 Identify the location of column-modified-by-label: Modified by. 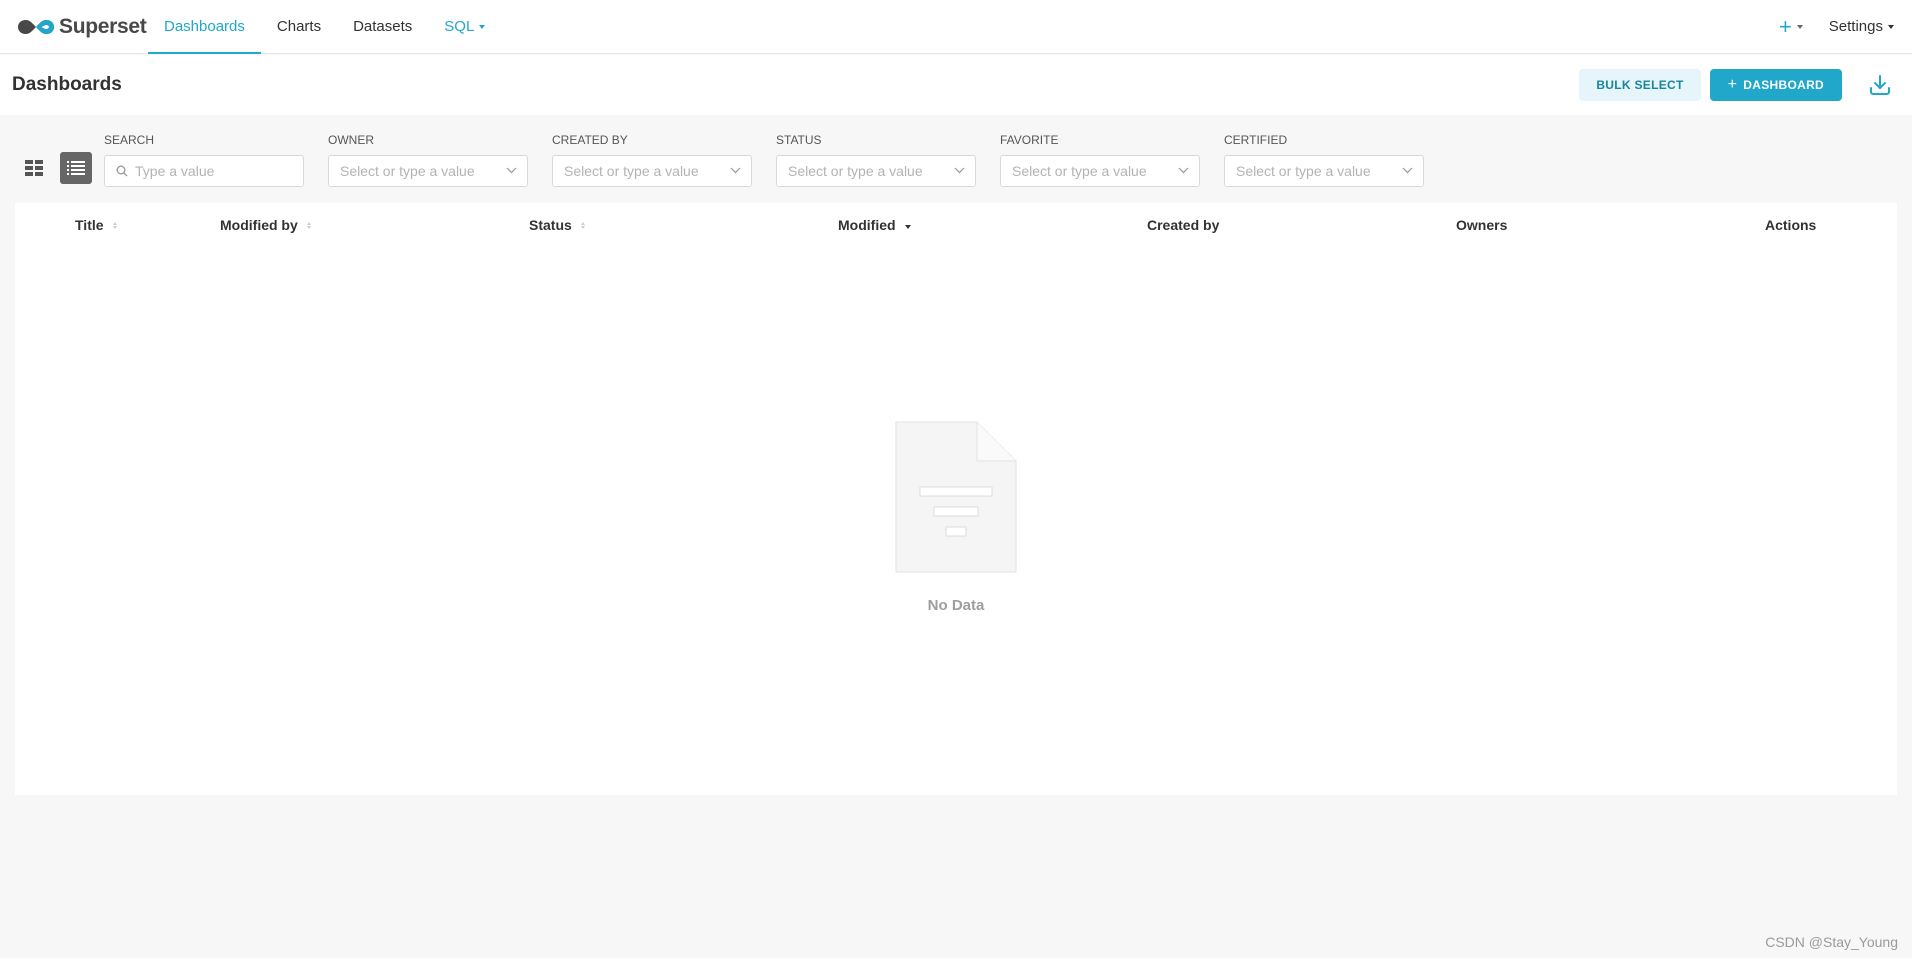
(259, 225).